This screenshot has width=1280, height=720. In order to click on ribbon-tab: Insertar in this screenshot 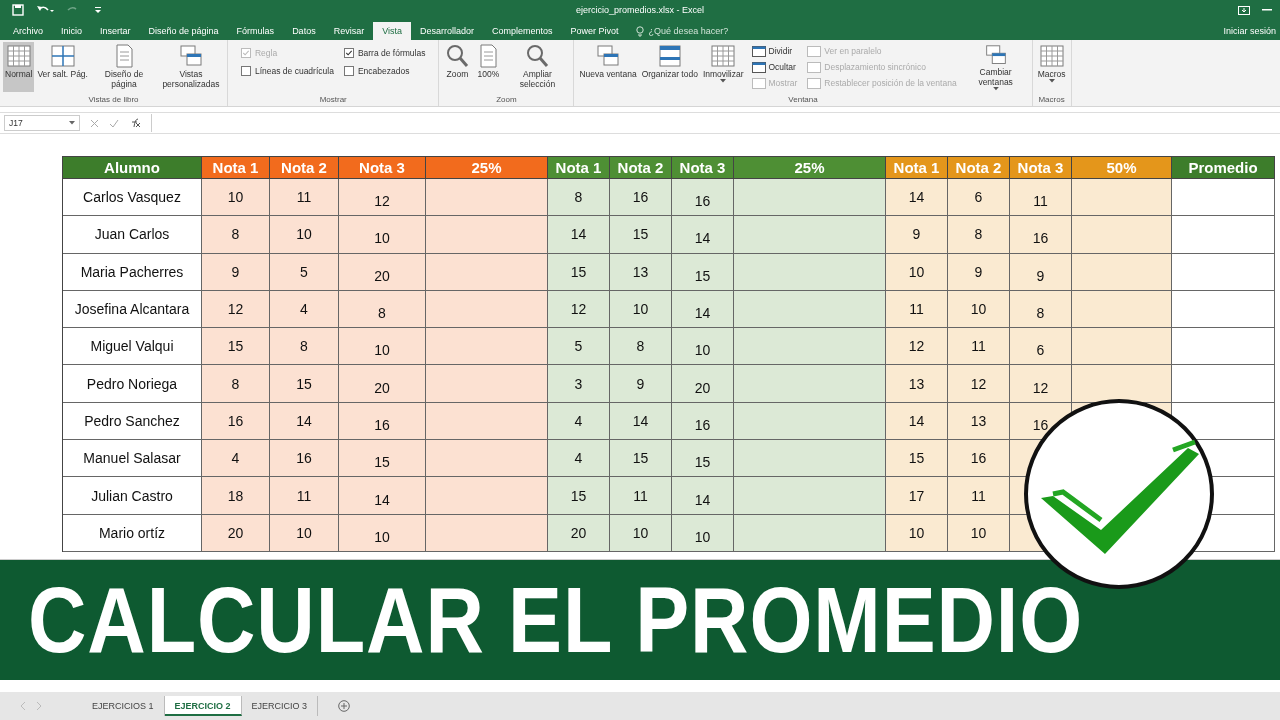, I will do `click(115, 31)`.